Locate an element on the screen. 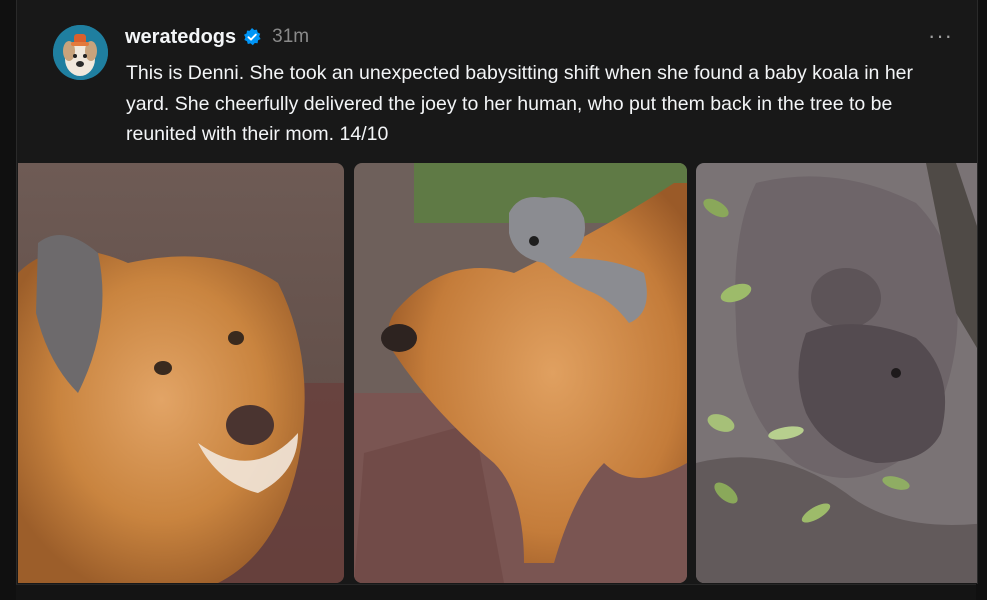  post-timestamp: 31m is located at coordinates (290, 37).